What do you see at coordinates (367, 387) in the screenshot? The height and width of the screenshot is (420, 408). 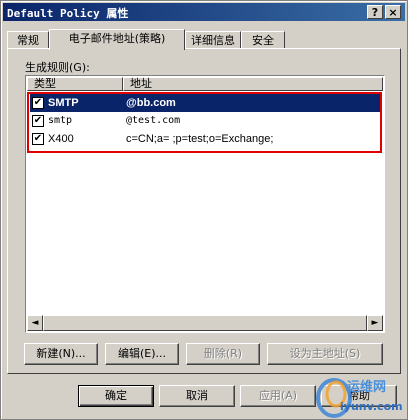 I see `watermark-text: 运维网` at bounding box center [367, 387].